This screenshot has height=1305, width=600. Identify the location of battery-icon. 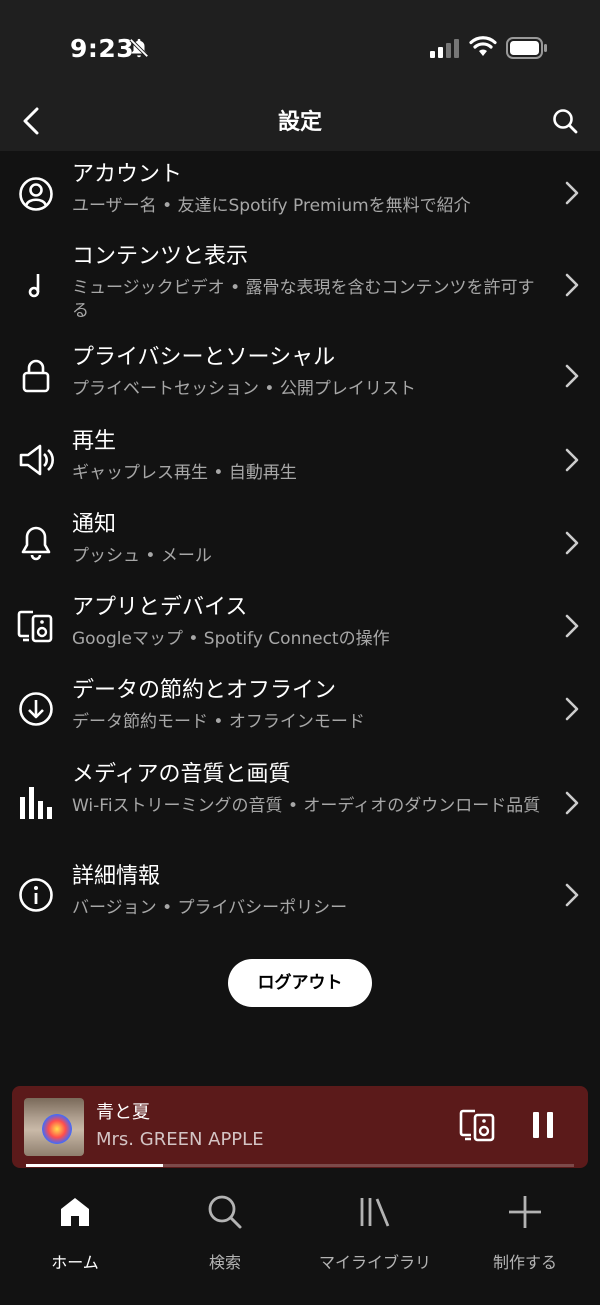
(527, 50).